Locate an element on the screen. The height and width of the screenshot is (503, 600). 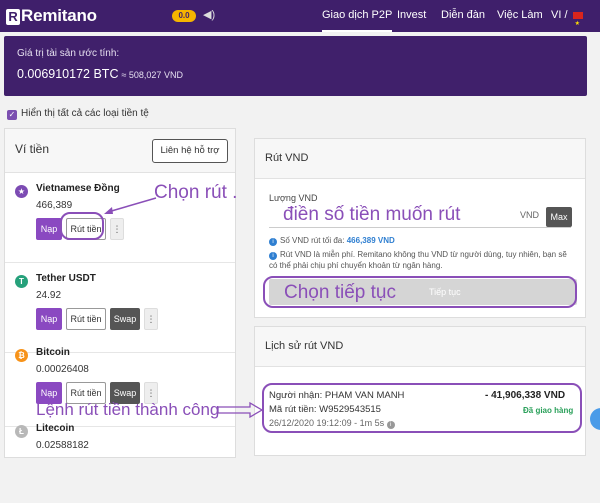
wallet-header: Ví tiền Liên hệ hỗ trợ is located at coordinates (120, 151).